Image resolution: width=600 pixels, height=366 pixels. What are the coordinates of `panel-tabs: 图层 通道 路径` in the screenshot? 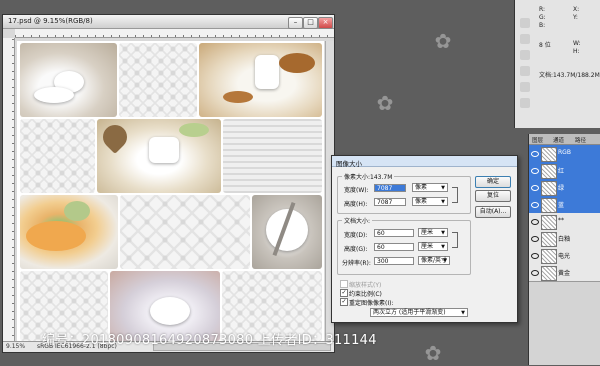 It's located at (564, 139).